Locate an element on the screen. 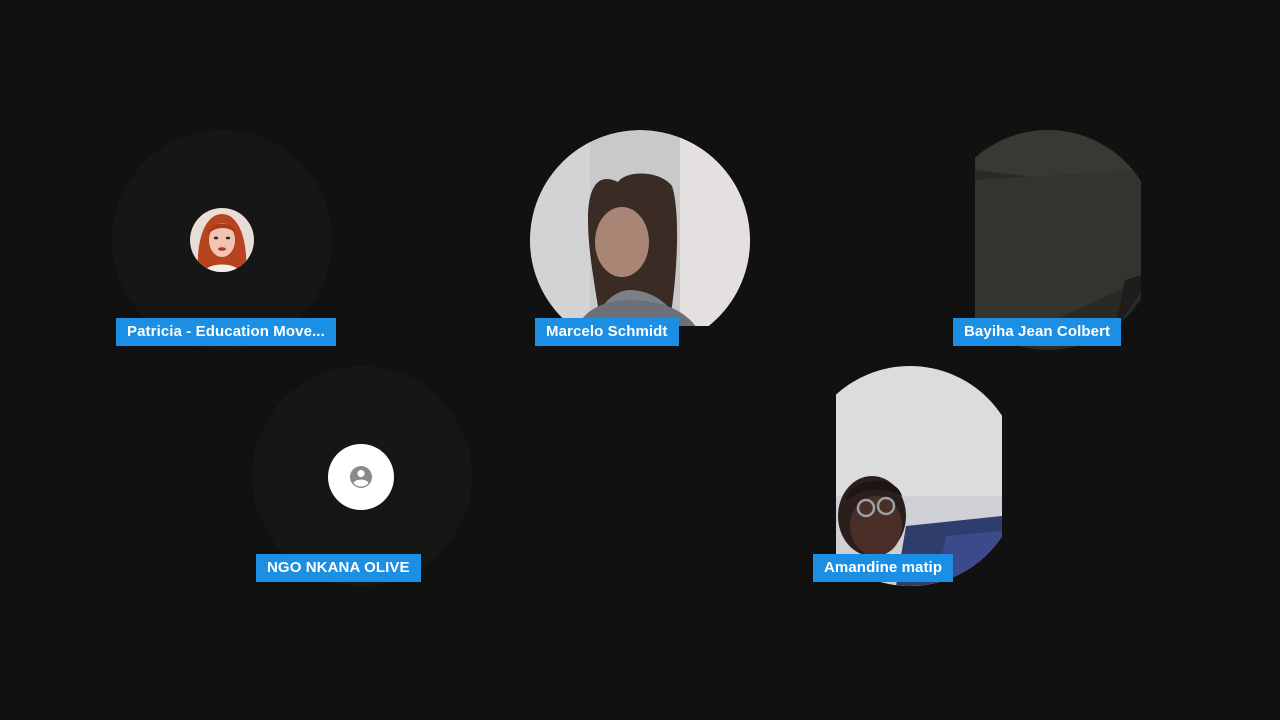 This screenshot has width=1280, height=720. participant-name-tag: Marcelo Schmidt is located at coordinates (607, 332).